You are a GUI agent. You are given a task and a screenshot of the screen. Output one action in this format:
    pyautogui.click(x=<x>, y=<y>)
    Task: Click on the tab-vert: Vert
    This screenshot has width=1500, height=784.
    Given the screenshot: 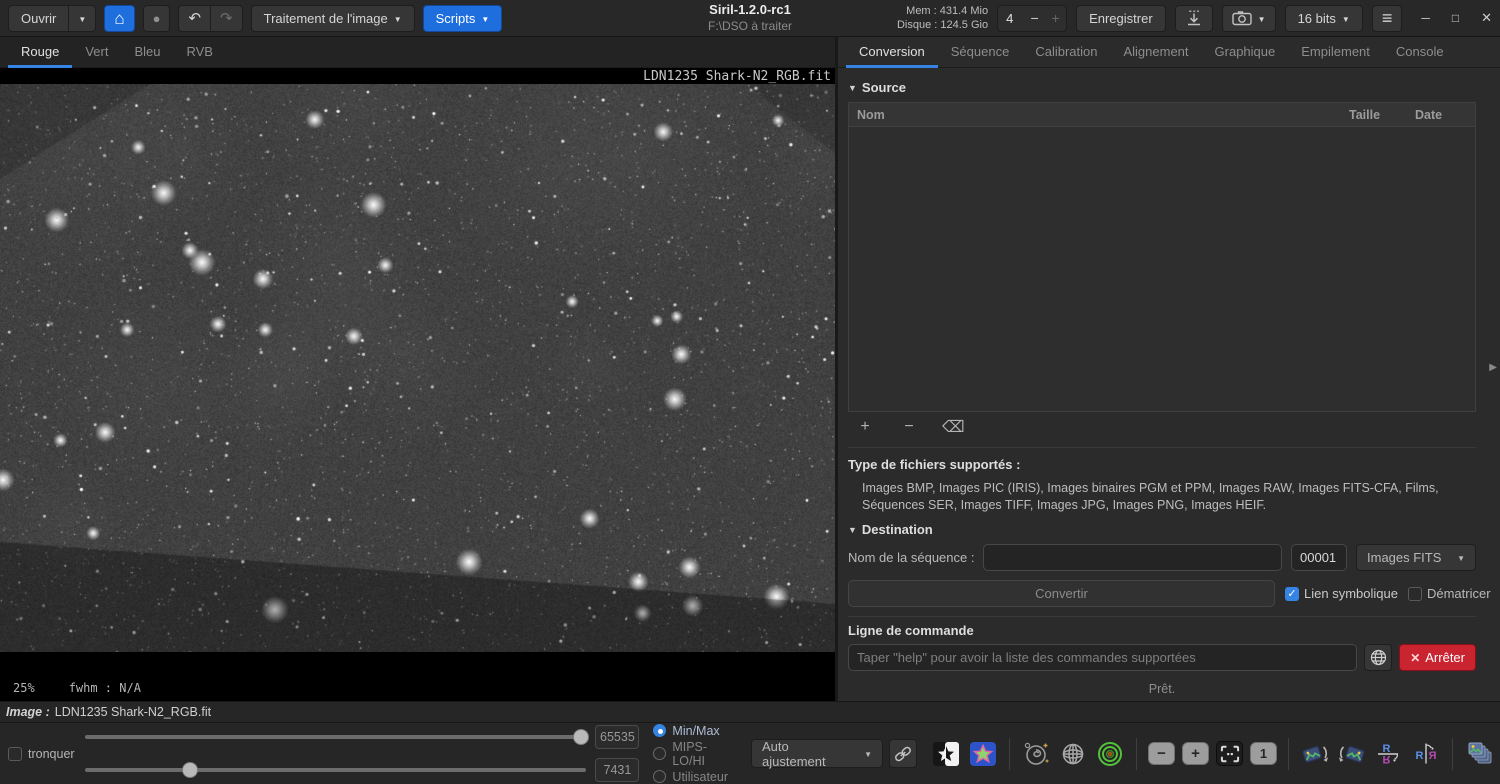 What is the action you would take?
    pyautogui.click(x=96, y=52)
    